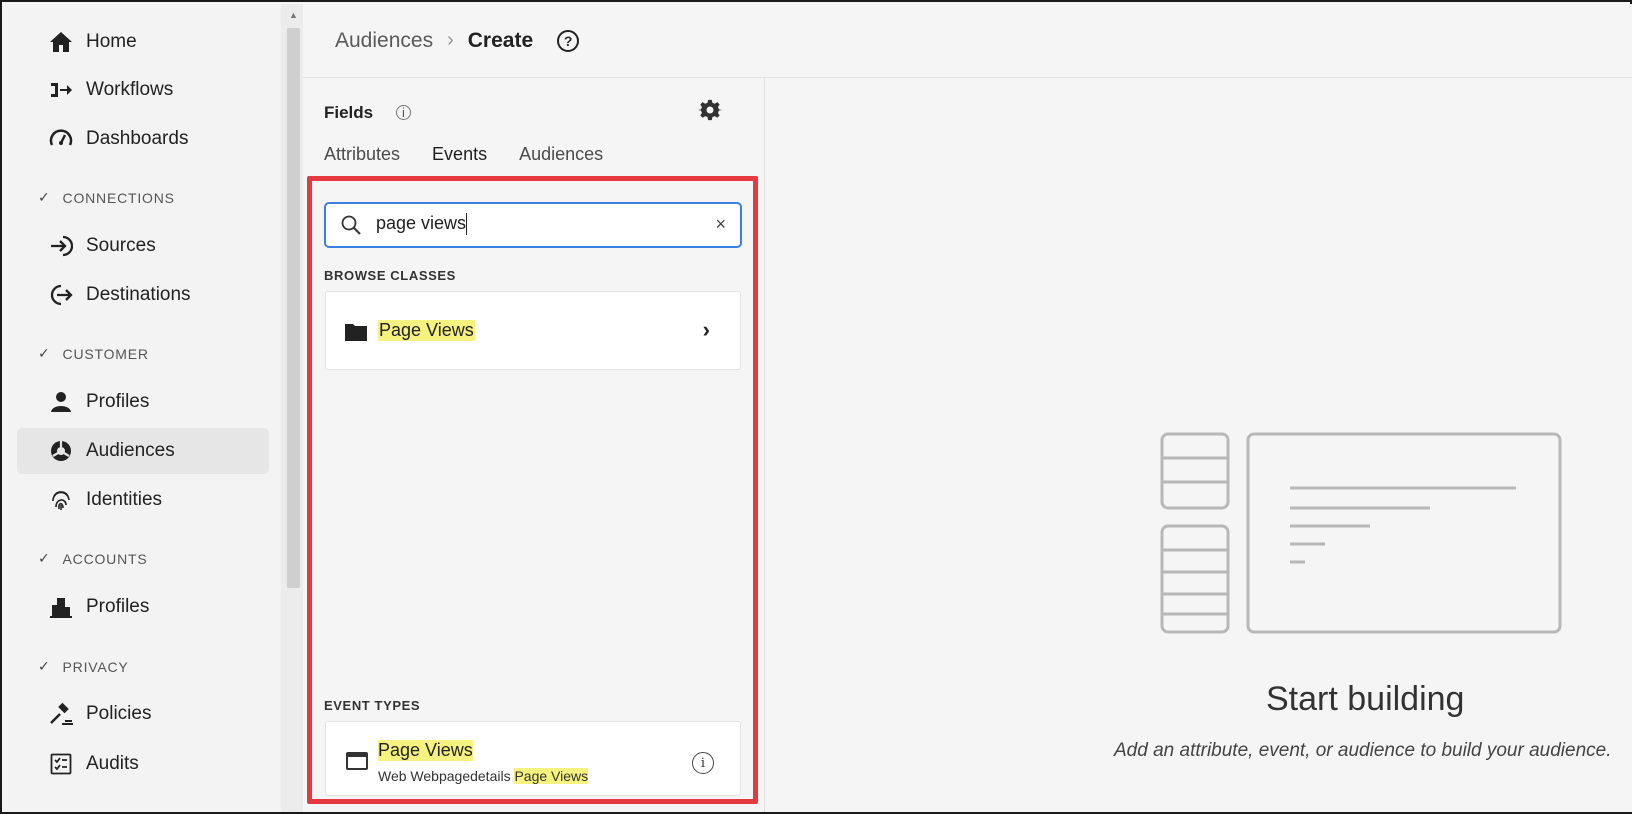 Image resolution: width=1632 pixels, height=814 pixels. Describe the element at coordinates (293, 17) in the screenshot. I see `scroll-up-icon: ▲` at that location.